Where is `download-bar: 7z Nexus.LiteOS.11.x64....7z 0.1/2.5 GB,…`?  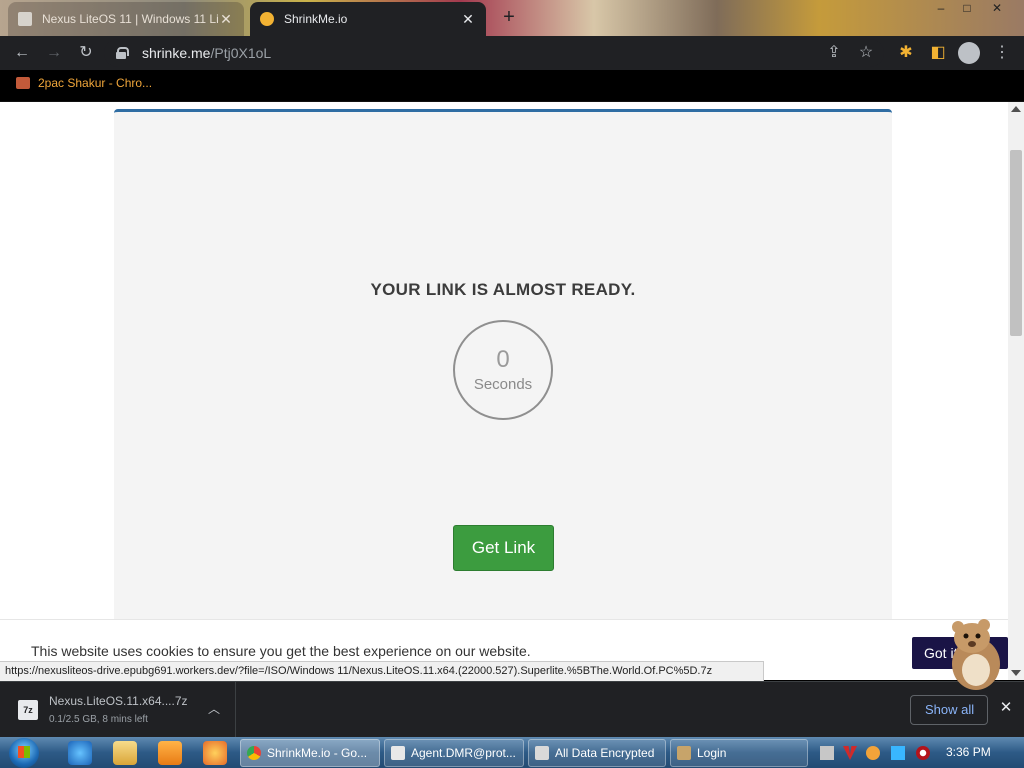 download-bar: 7z Nexus.LiteOS.11.x64....7z 0.1/2.5 GB,… is located at coordinates (512, 709).